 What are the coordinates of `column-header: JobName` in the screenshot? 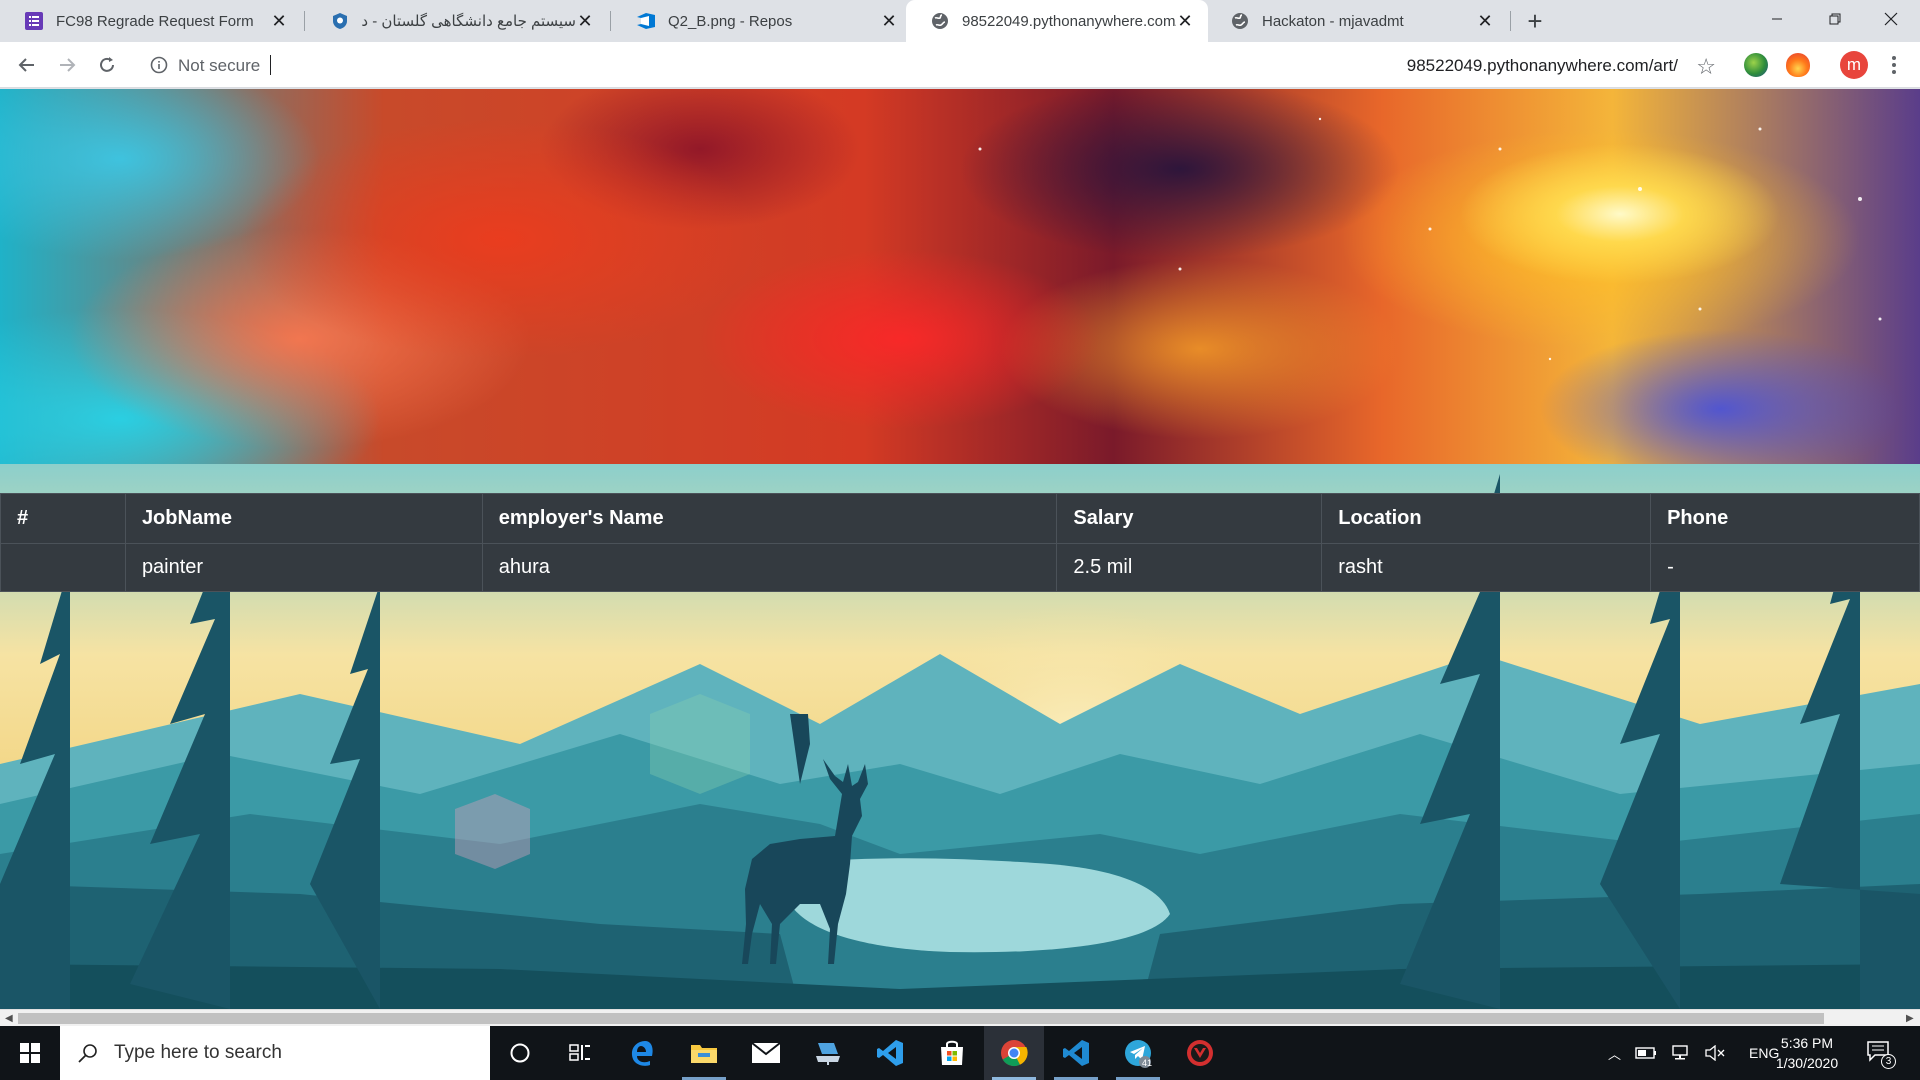 It's located at (303, 518).